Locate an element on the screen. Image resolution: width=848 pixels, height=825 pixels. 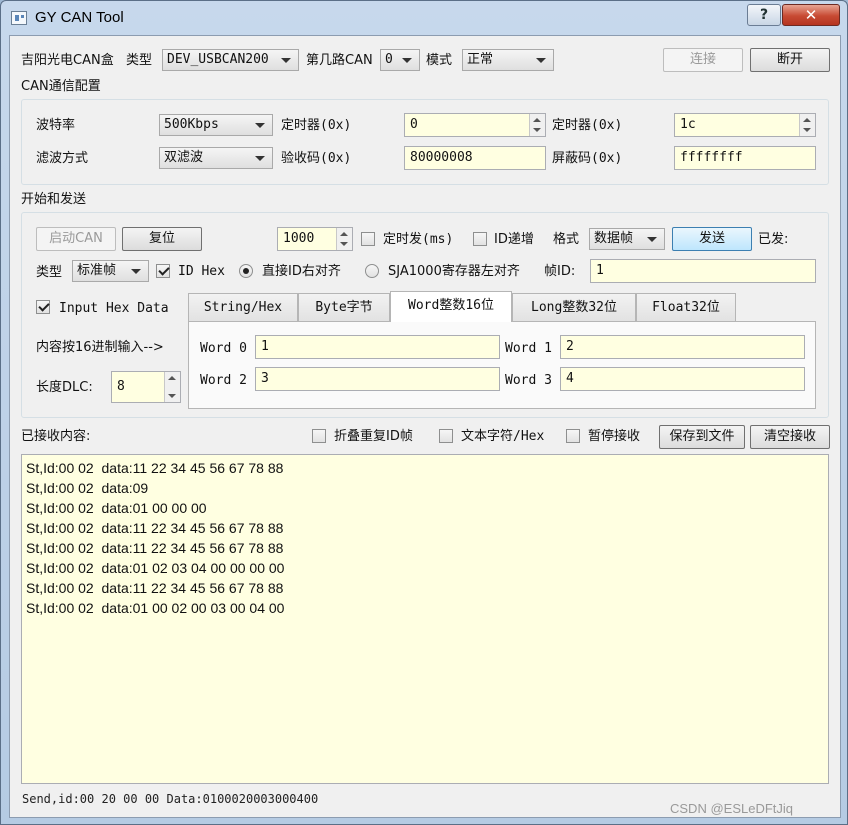
fold-duplicate-label: 折叠重复ID帧 is located at coordinates (373, 436).